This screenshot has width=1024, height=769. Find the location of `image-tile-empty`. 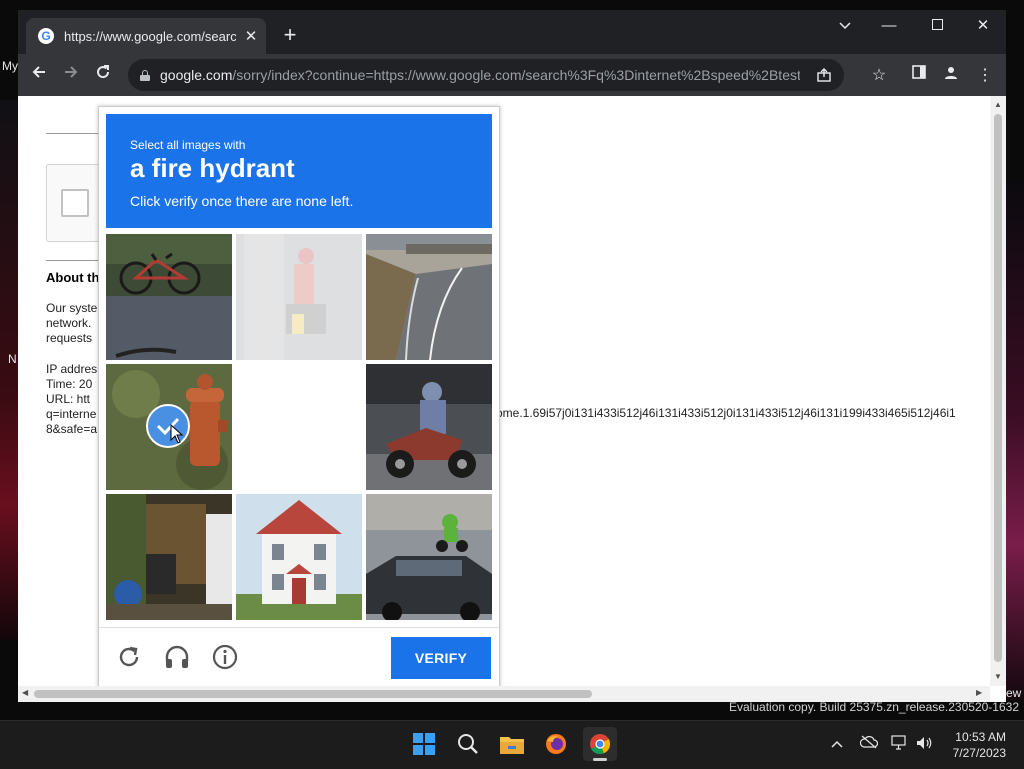

image-tile-empty is located at coordinates (299, 427).